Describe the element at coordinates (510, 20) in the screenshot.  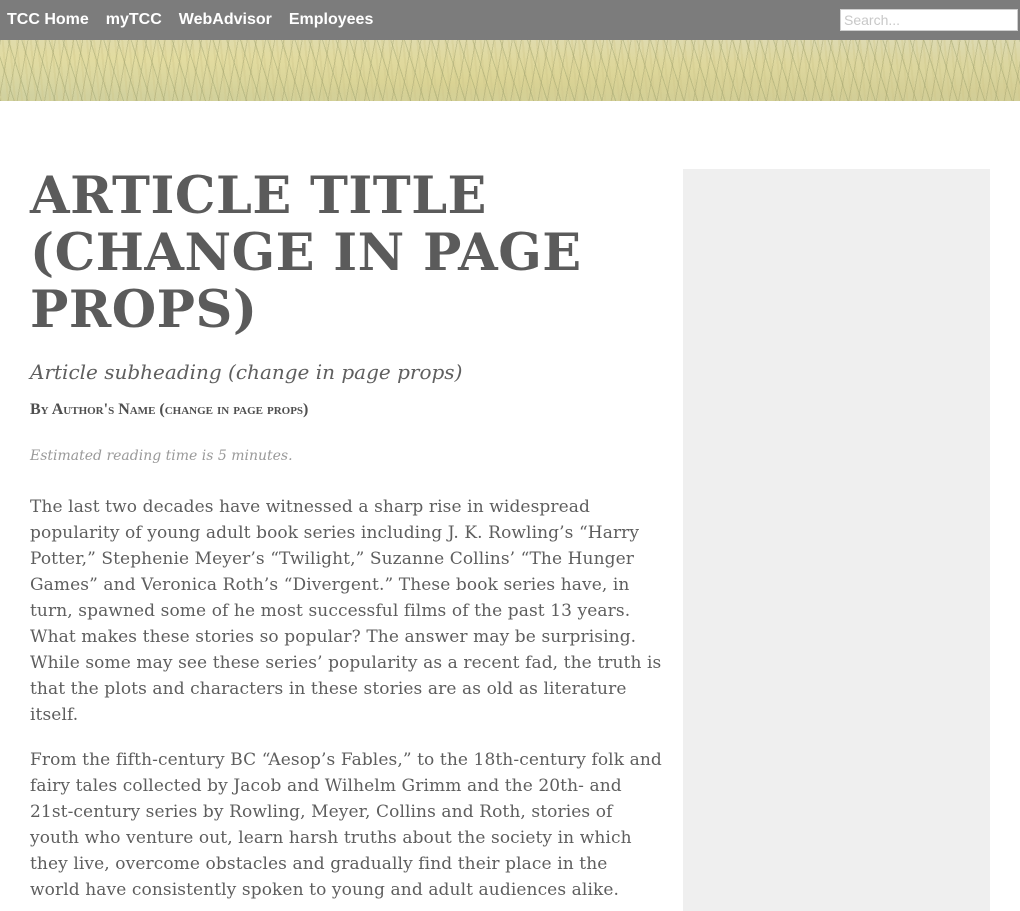
I see `top-navigation-bar: TCC Home myTCC WebAdvisor Employees` at that location.